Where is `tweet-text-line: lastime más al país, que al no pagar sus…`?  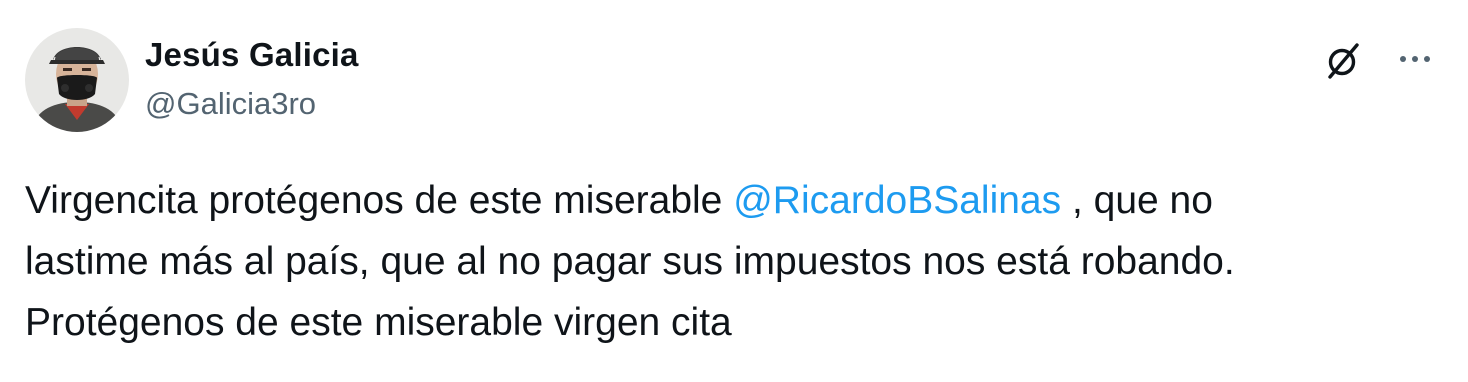
tweet-text-line: lastime más al país, que al no pagar sus… is located at coordinates (630, 261).